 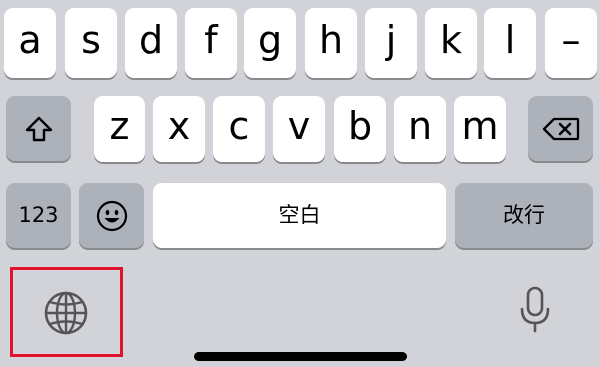 I want to click on return-key: 改行, so click(x=524, y=215).